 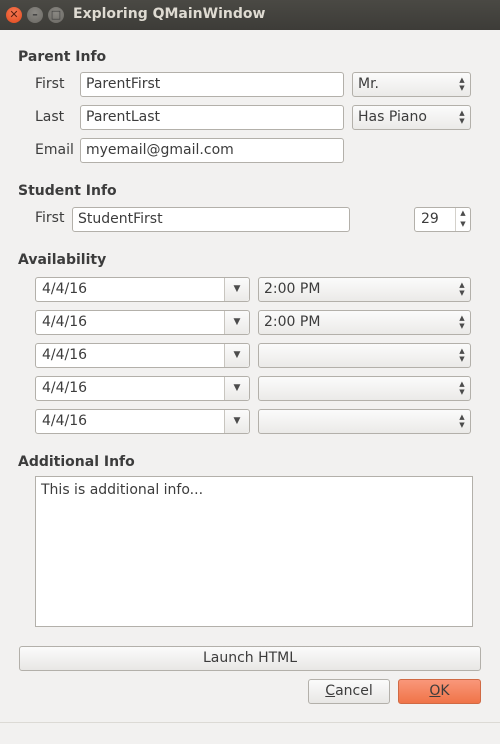 What do you see at coordinates (411, 84) in the screenshot?
I see `parent-title-select: Mr. ▲ ▼` at bounding box center [411, 84].